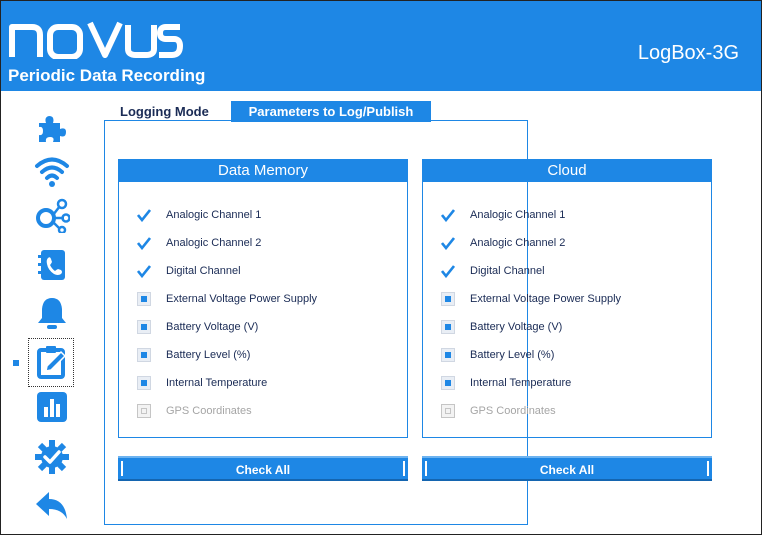  Describe the element at coordinates (52, 215) in the screenshot. I see `network-nodes-icon` at that location.